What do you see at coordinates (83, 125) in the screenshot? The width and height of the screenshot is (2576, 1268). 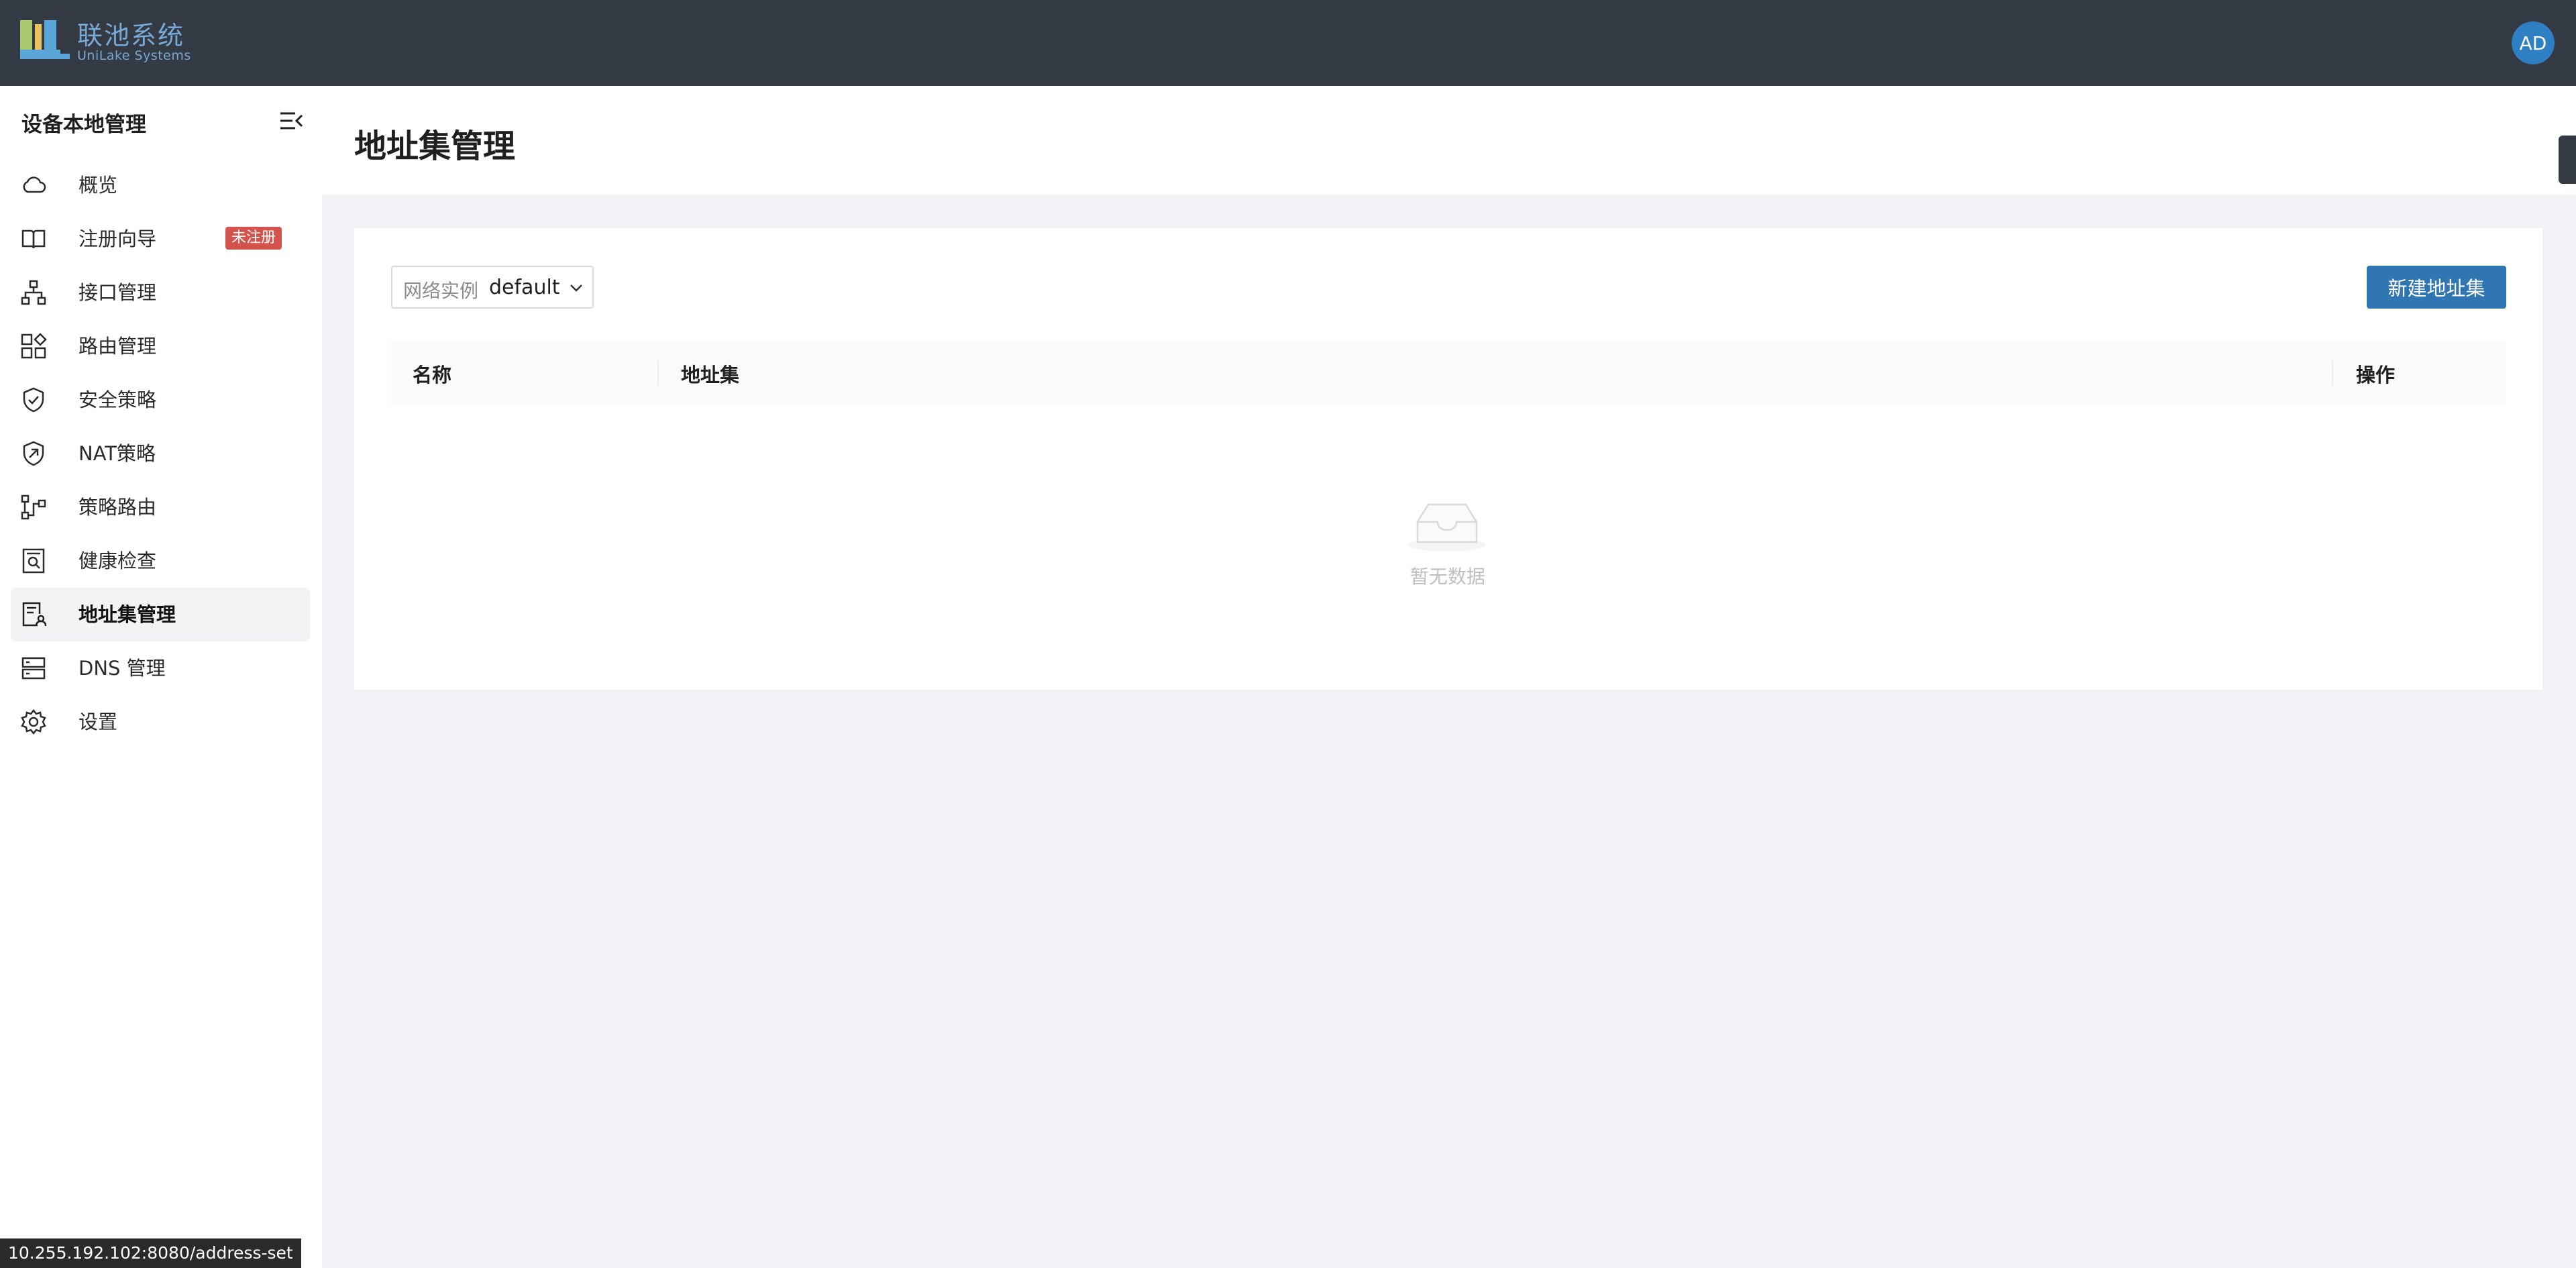 I see `sidebar-title: 设备本地管理` at bounding box center [83, 125].